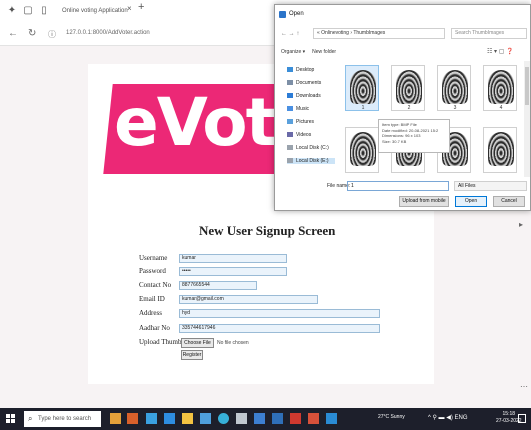 This screenshot has height=430, width=531. I want to click on tree-item-label: Downloads, so click(308, 96).